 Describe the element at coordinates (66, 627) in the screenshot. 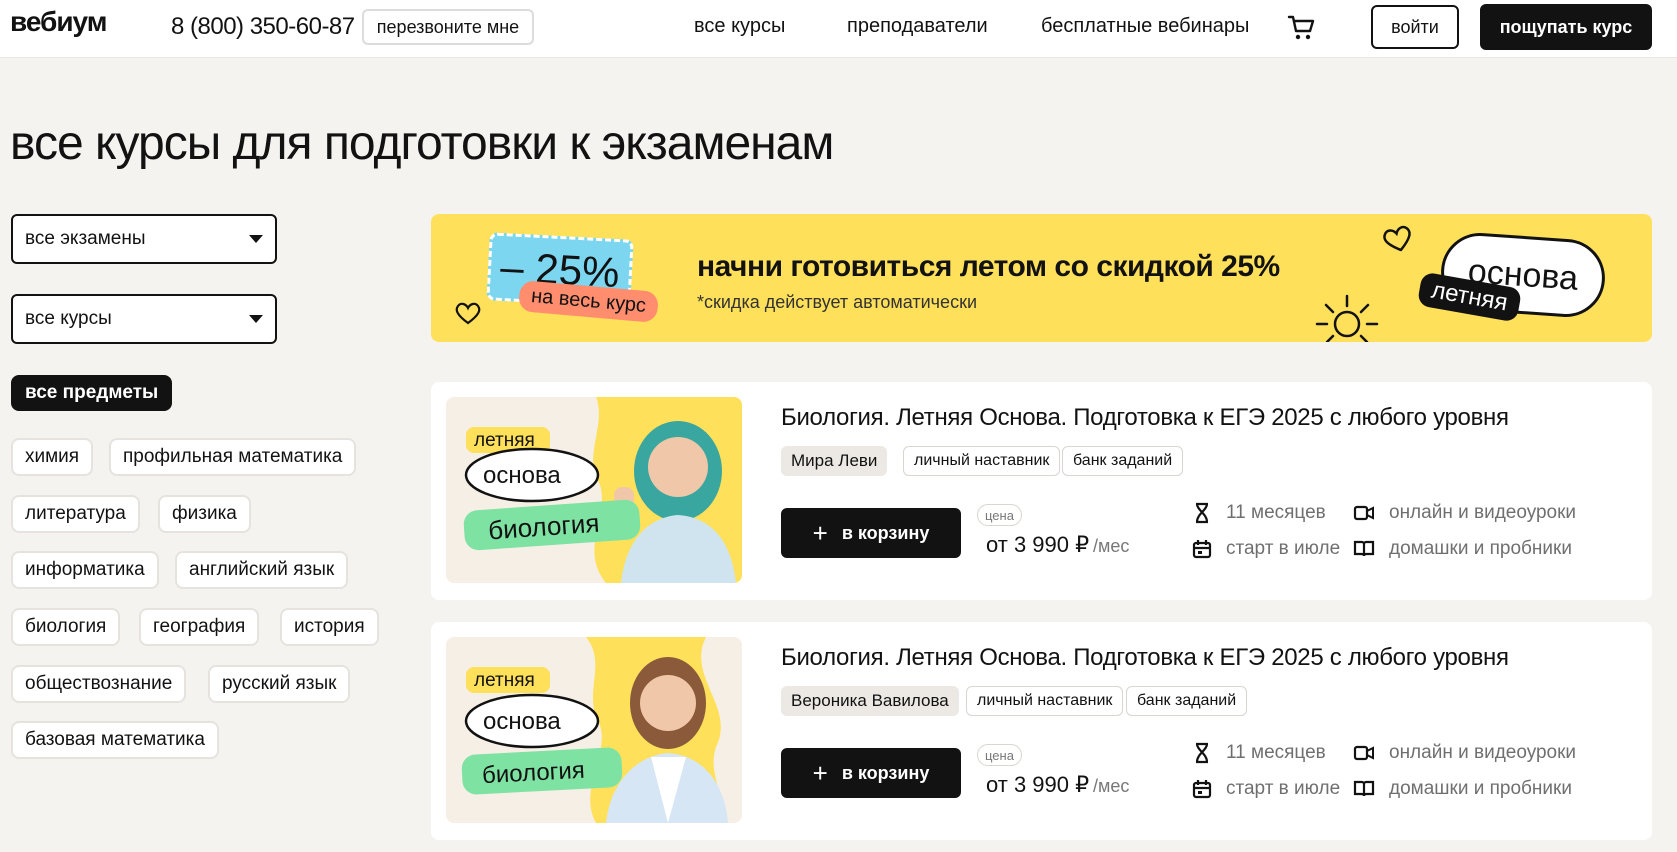

I see `subject-chip-biology: биология` at that location.